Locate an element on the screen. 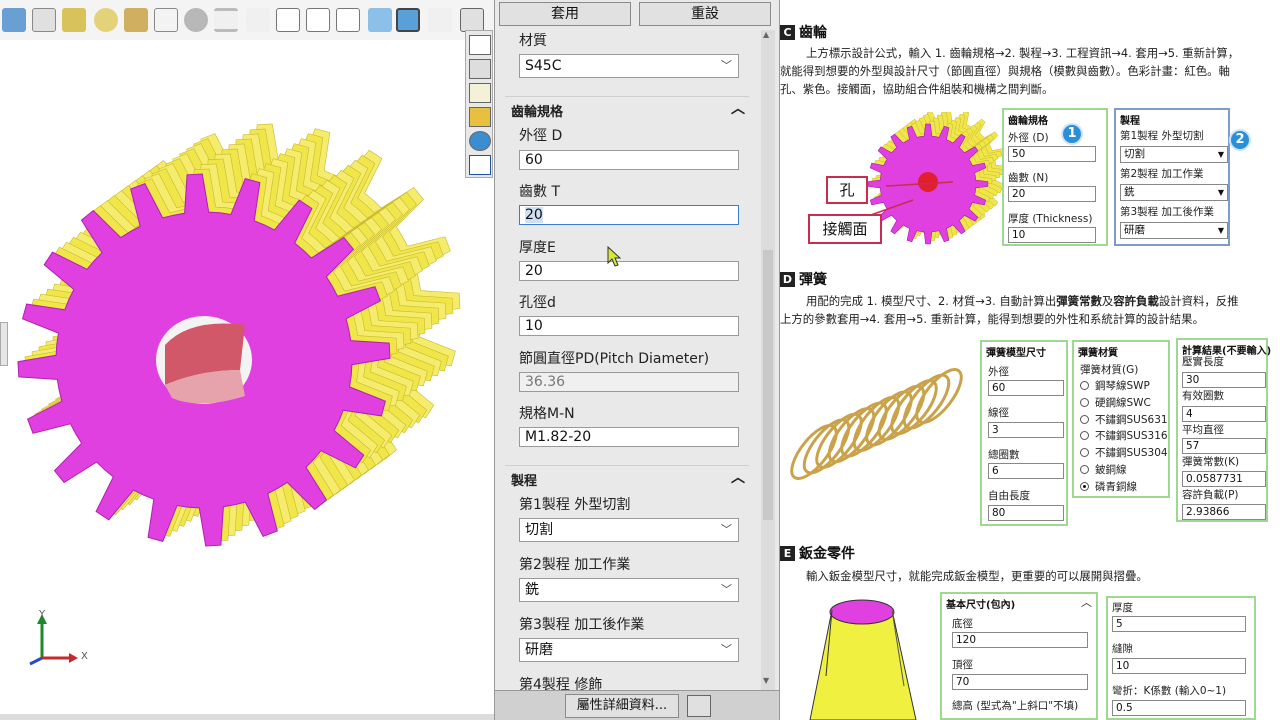 Image resolution: width=1280 pixels, height=720 pixels. lines-icon is located at coordinates (226, 20).